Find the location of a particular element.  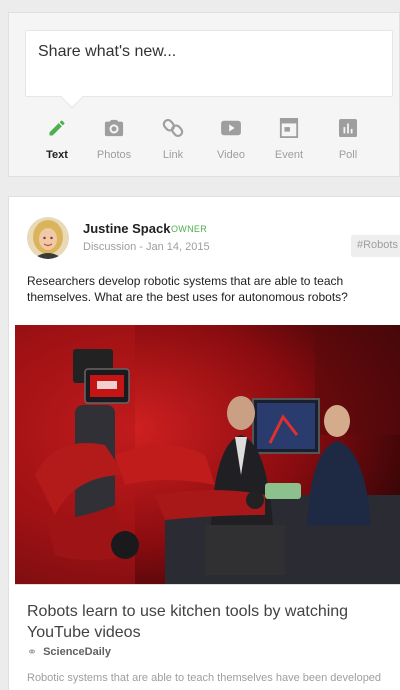

share-action-photos: Photos is located at coordinates (114, 140).